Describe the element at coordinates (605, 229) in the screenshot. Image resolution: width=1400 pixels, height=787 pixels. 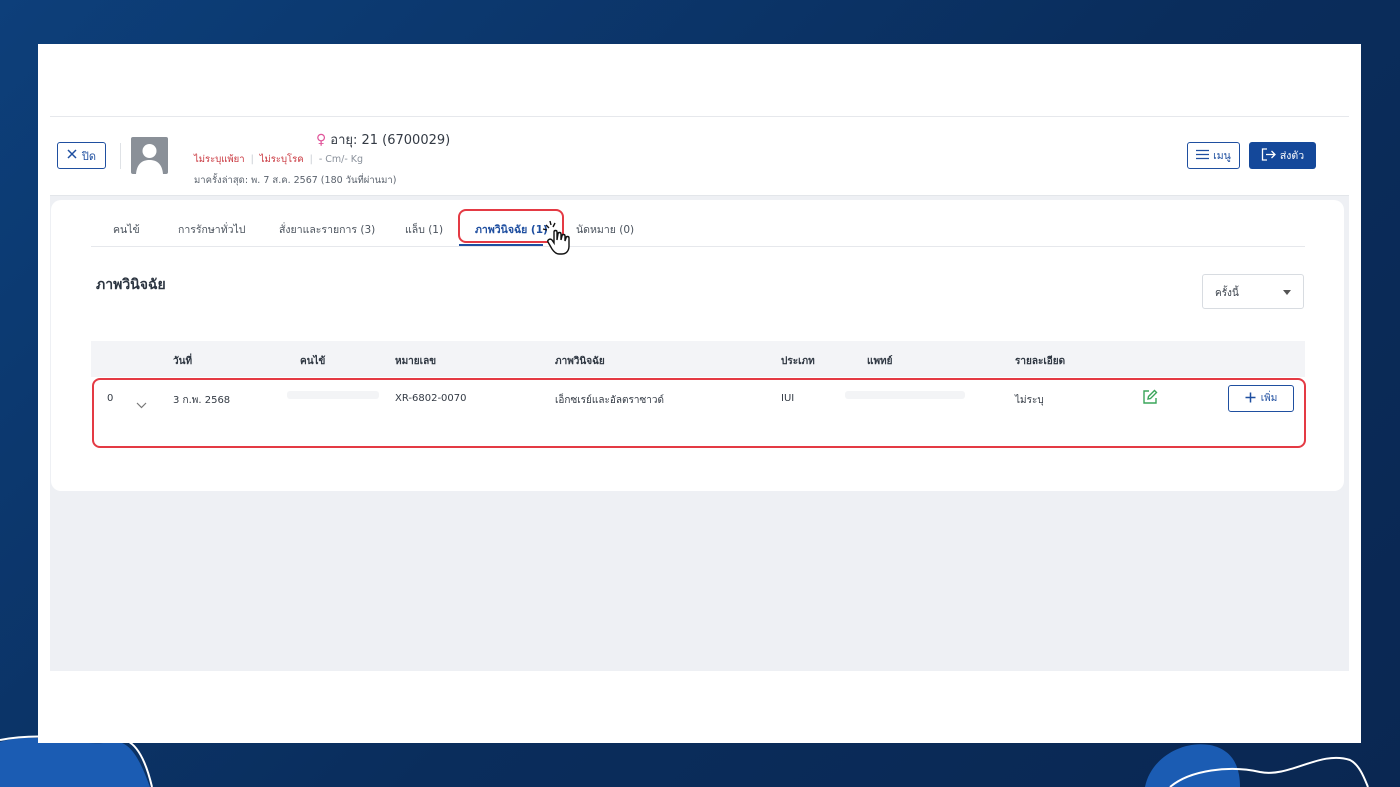
I see `tab-appointments: นัดหมาย (0)` at that location.